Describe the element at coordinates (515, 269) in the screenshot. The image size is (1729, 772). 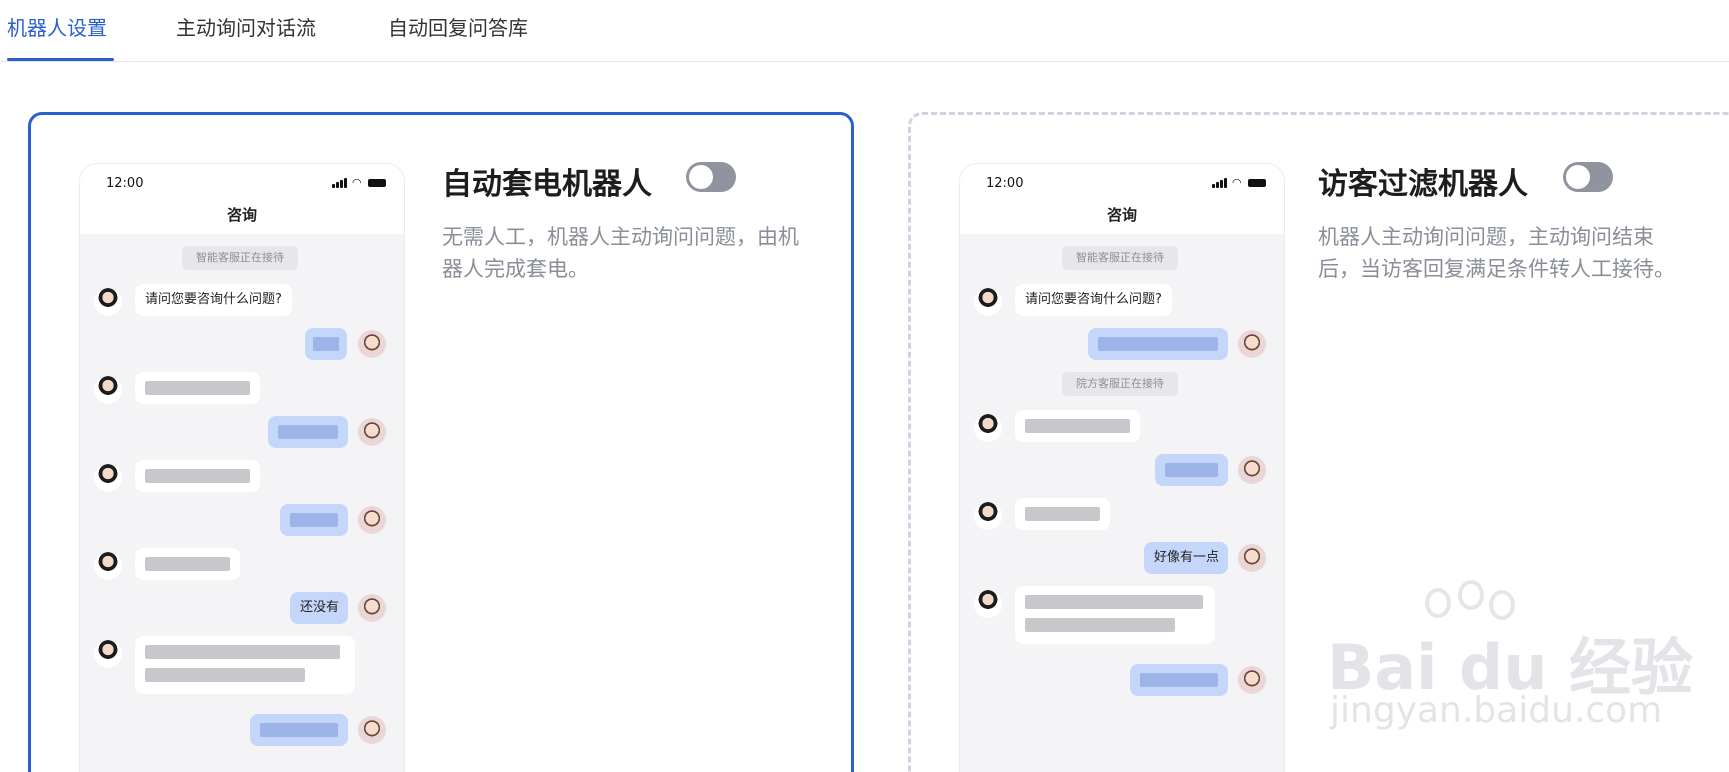
I see `description-line: 器人完成套电。` at that location.